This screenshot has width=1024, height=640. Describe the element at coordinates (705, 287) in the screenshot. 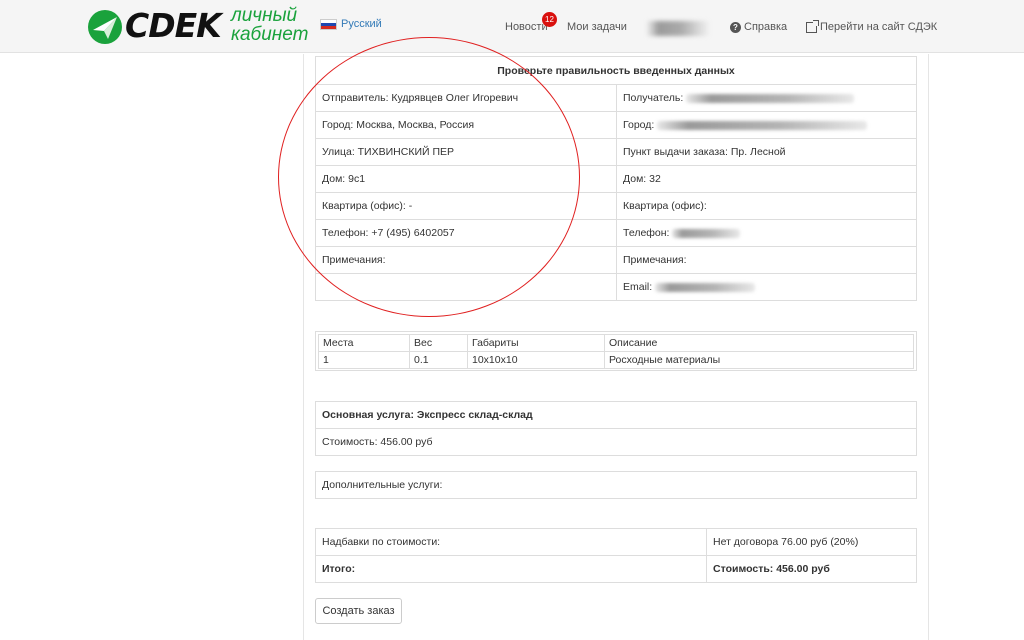

I see `redacted-recipient-email` at that location.